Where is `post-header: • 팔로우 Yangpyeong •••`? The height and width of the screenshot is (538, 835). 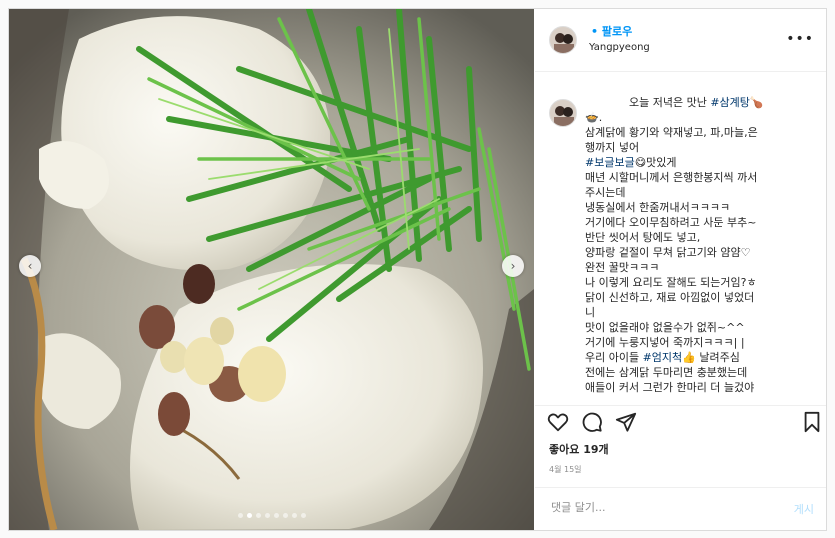 post-header: • 팔로우 Yangpyeong ••• is located at coordinates (680, 40).